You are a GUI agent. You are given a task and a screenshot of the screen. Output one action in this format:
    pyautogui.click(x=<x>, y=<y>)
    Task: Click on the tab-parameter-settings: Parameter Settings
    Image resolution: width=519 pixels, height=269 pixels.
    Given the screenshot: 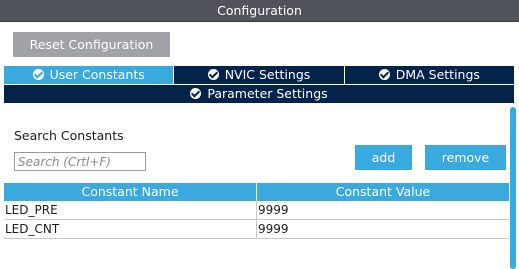 What is the action you would take?
    pyautogui.click(x=259, y=94)
    